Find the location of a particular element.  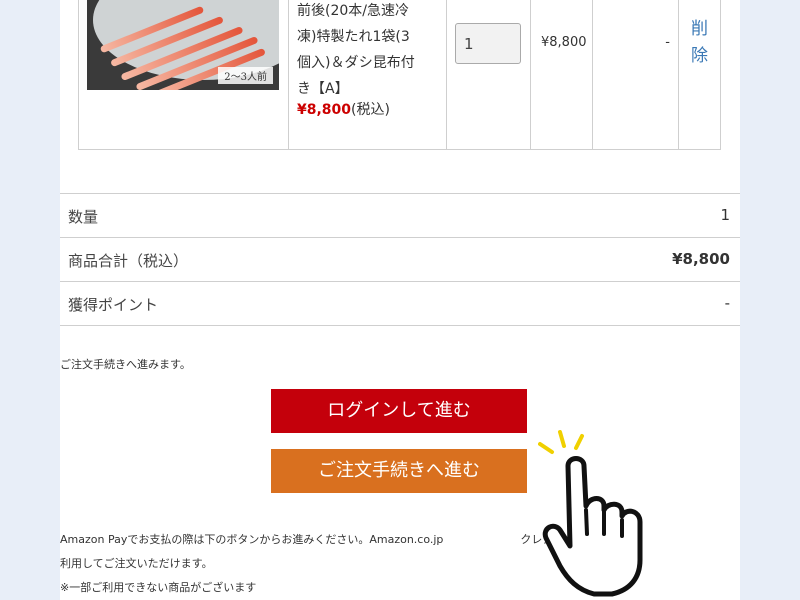

summary-row-quantity: 数量 1 is located at coordinates (400, 216).